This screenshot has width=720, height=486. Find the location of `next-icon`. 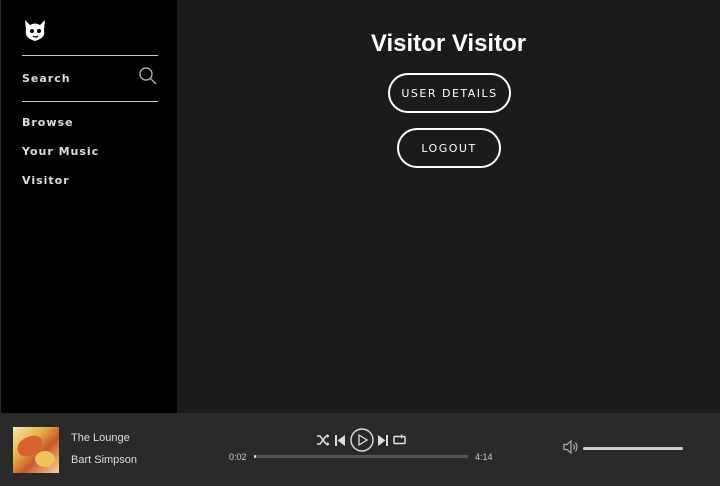

next-icon is located at coordinates (383, 440).